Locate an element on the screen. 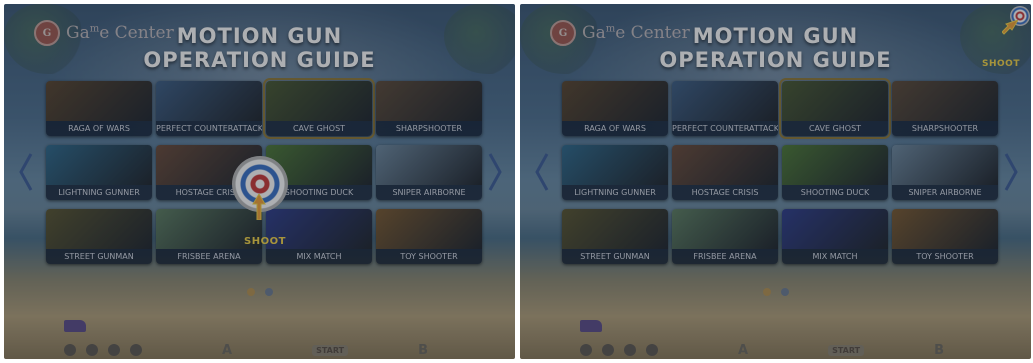 The image size is (1033, 363). game-tile: FRISBEE ARENA is located at coordinates (725, 236).